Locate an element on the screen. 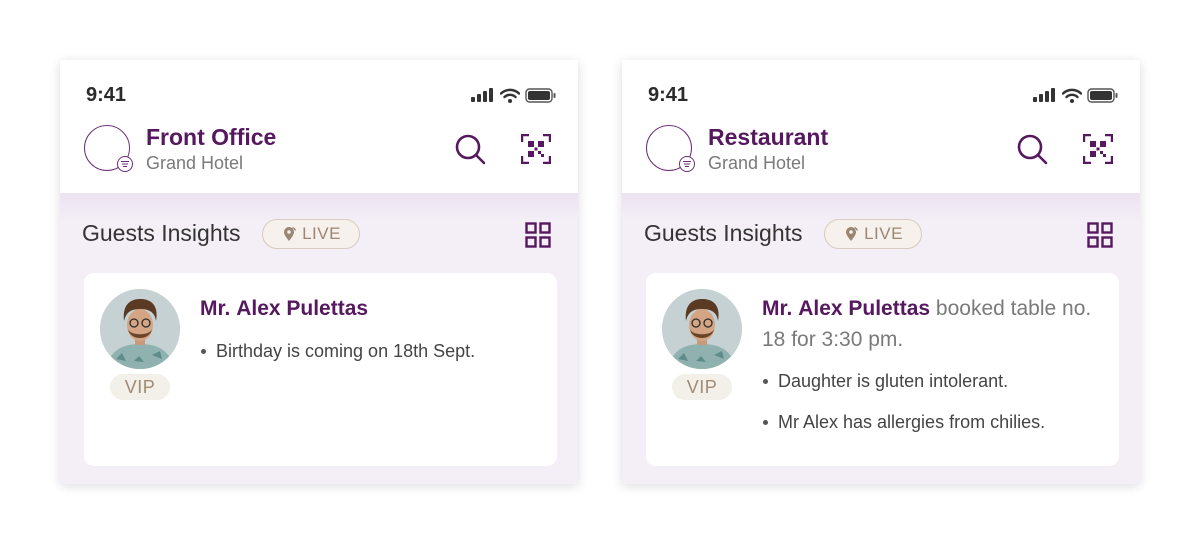 This screenshot has height=545, width=1200. insight-note: Mr Alex has allergies from chilies. is located at coordinates (937, 422).